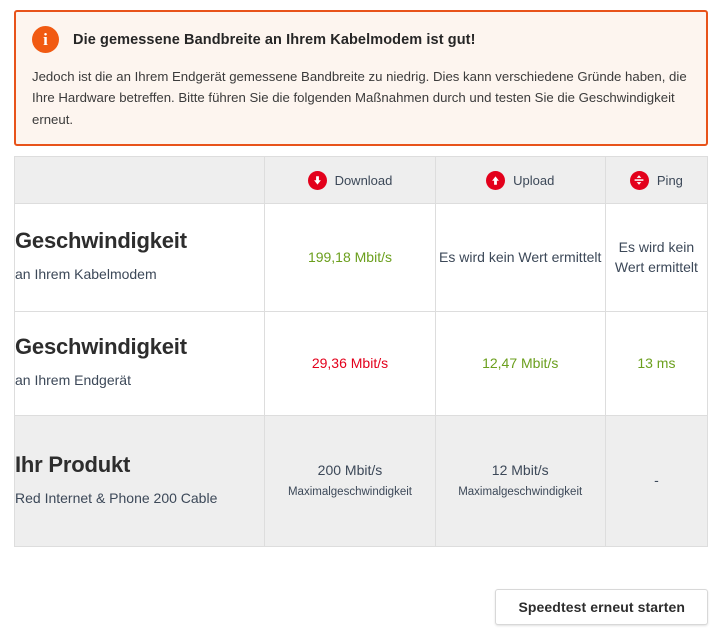  What do you see at coordinates (73, 464) in the screenshot?
I see `row-title: Ihr Produkt` at bounding box center [73, 464].